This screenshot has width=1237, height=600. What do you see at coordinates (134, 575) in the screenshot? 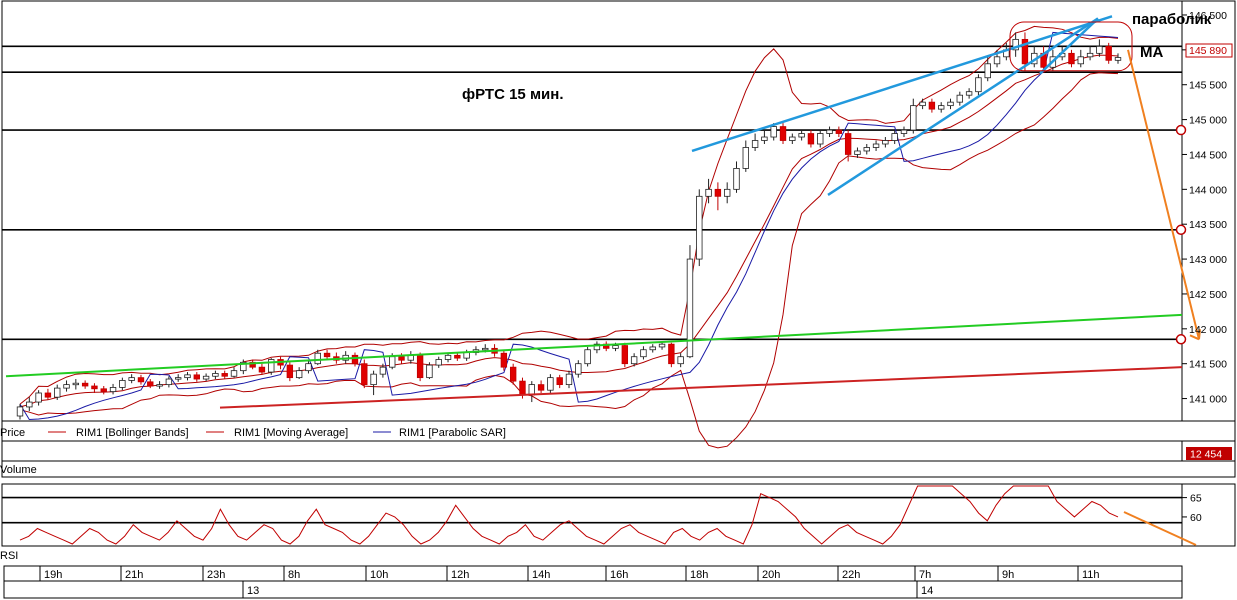
I see `time-tick-label: 21h` at bounding box center [134, 575].